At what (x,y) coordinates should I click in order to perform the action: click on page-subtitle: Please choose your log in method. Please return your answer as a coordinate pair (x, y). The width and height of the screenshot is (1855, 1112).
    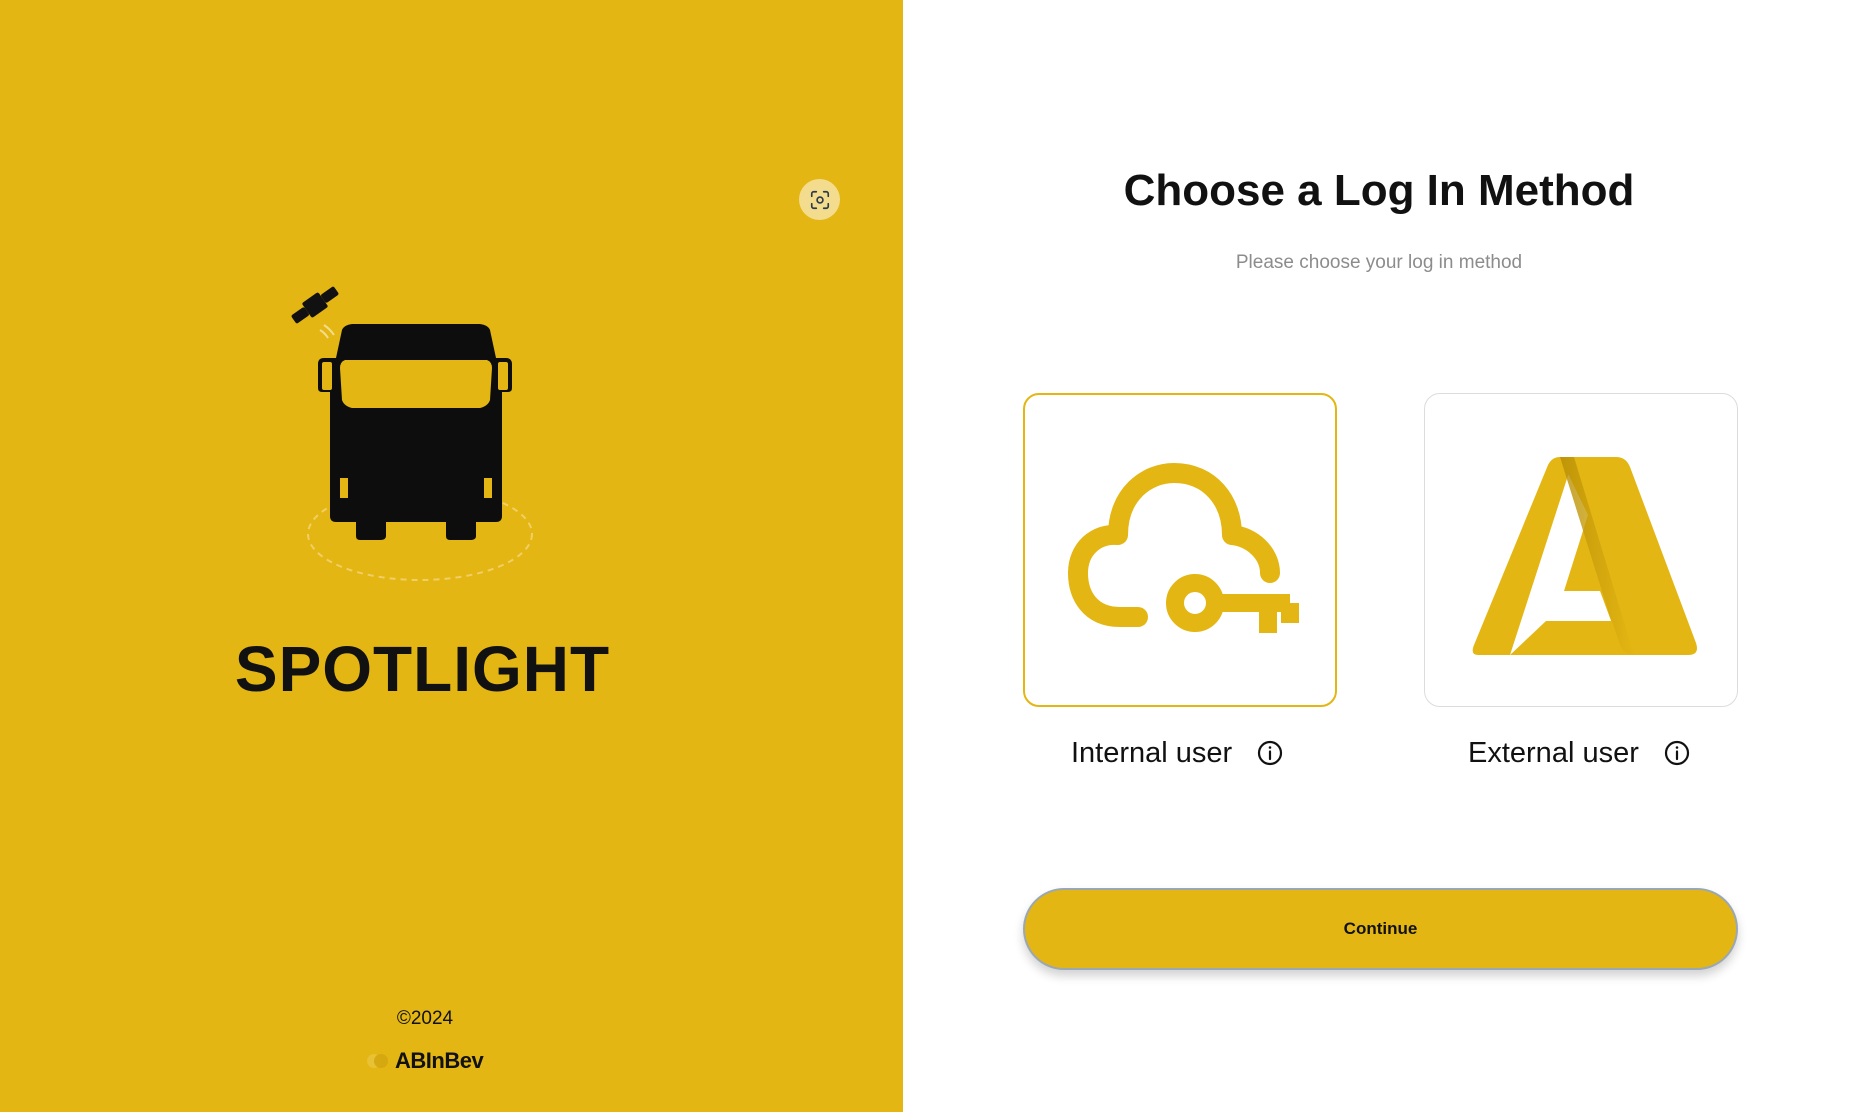
    Looking at the image, I should click on (1379, 262).